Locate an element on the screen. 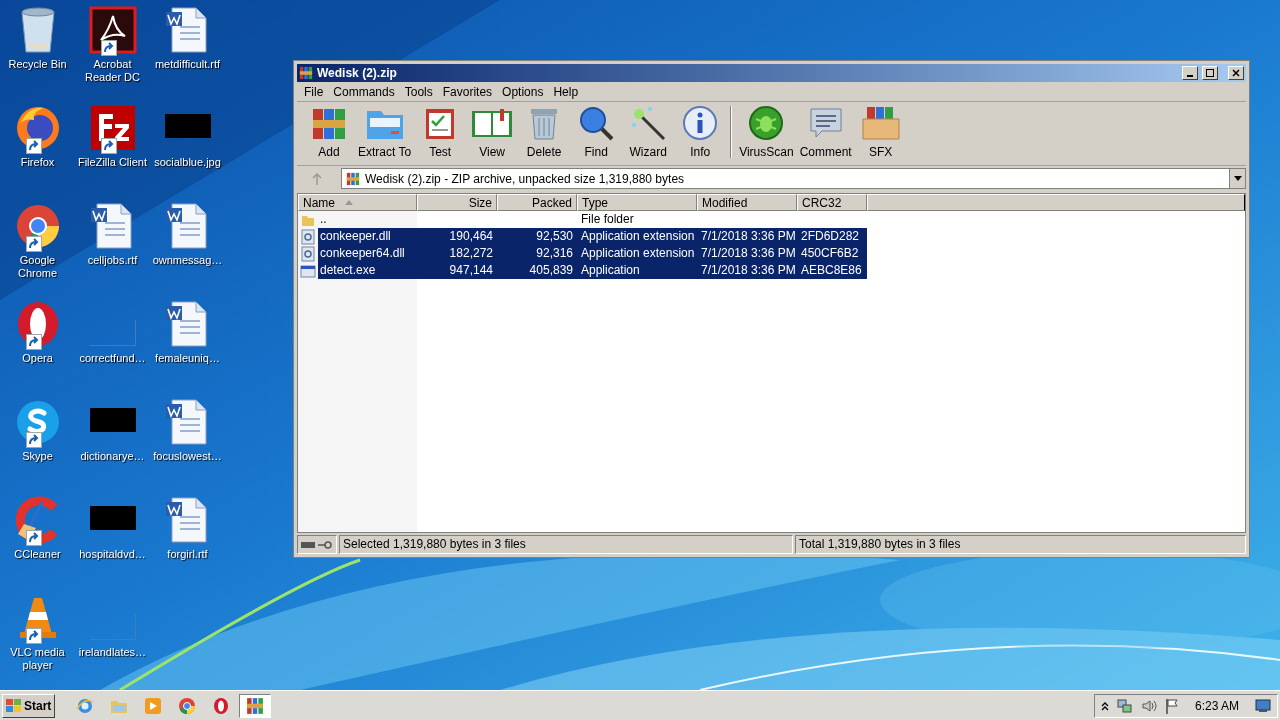 The image size is (1280, 720). table-cell-text: AEBC8E86 is located at coordinates (831, 270).